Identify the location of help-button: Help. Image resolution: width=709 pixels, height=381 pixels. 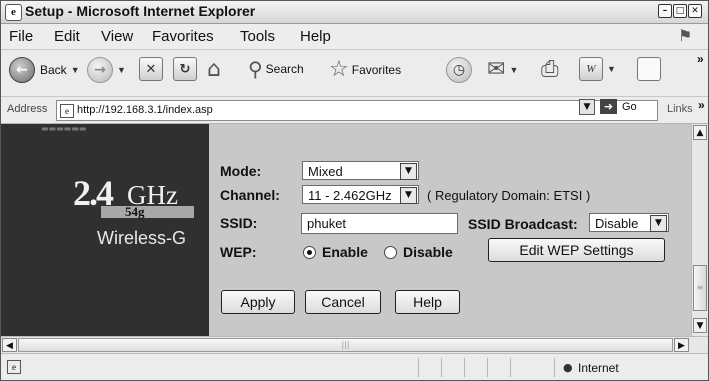
(427, 302).